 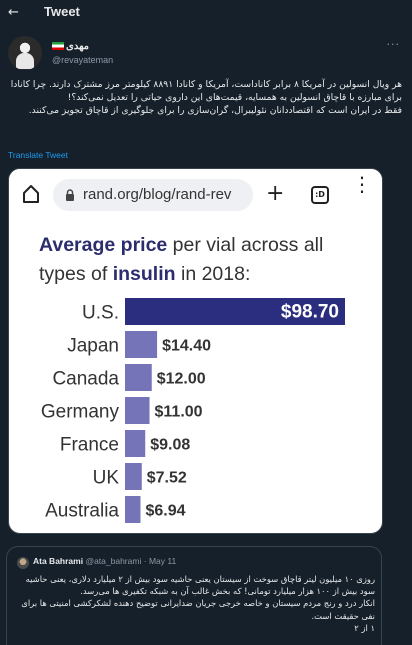 I want to click on more-options-icon: ···, so click(x=394, y=44).